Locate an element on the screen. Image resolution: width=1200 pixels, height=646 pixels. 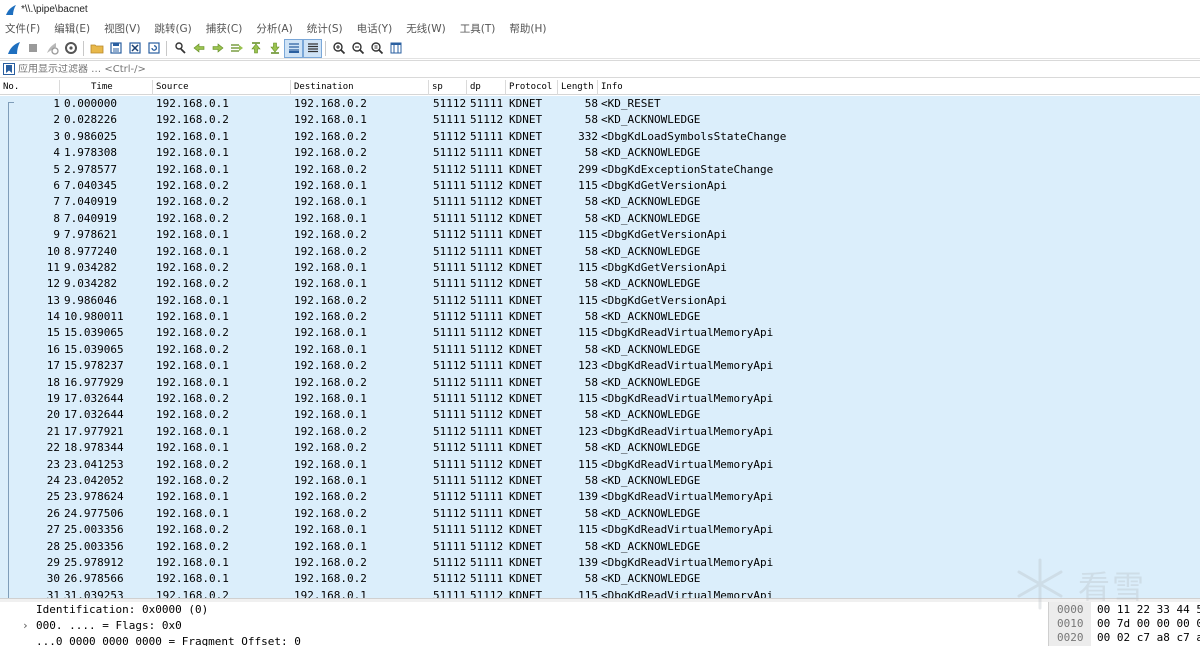
filter-bookmark-icon is located at coordinates (9, 69).